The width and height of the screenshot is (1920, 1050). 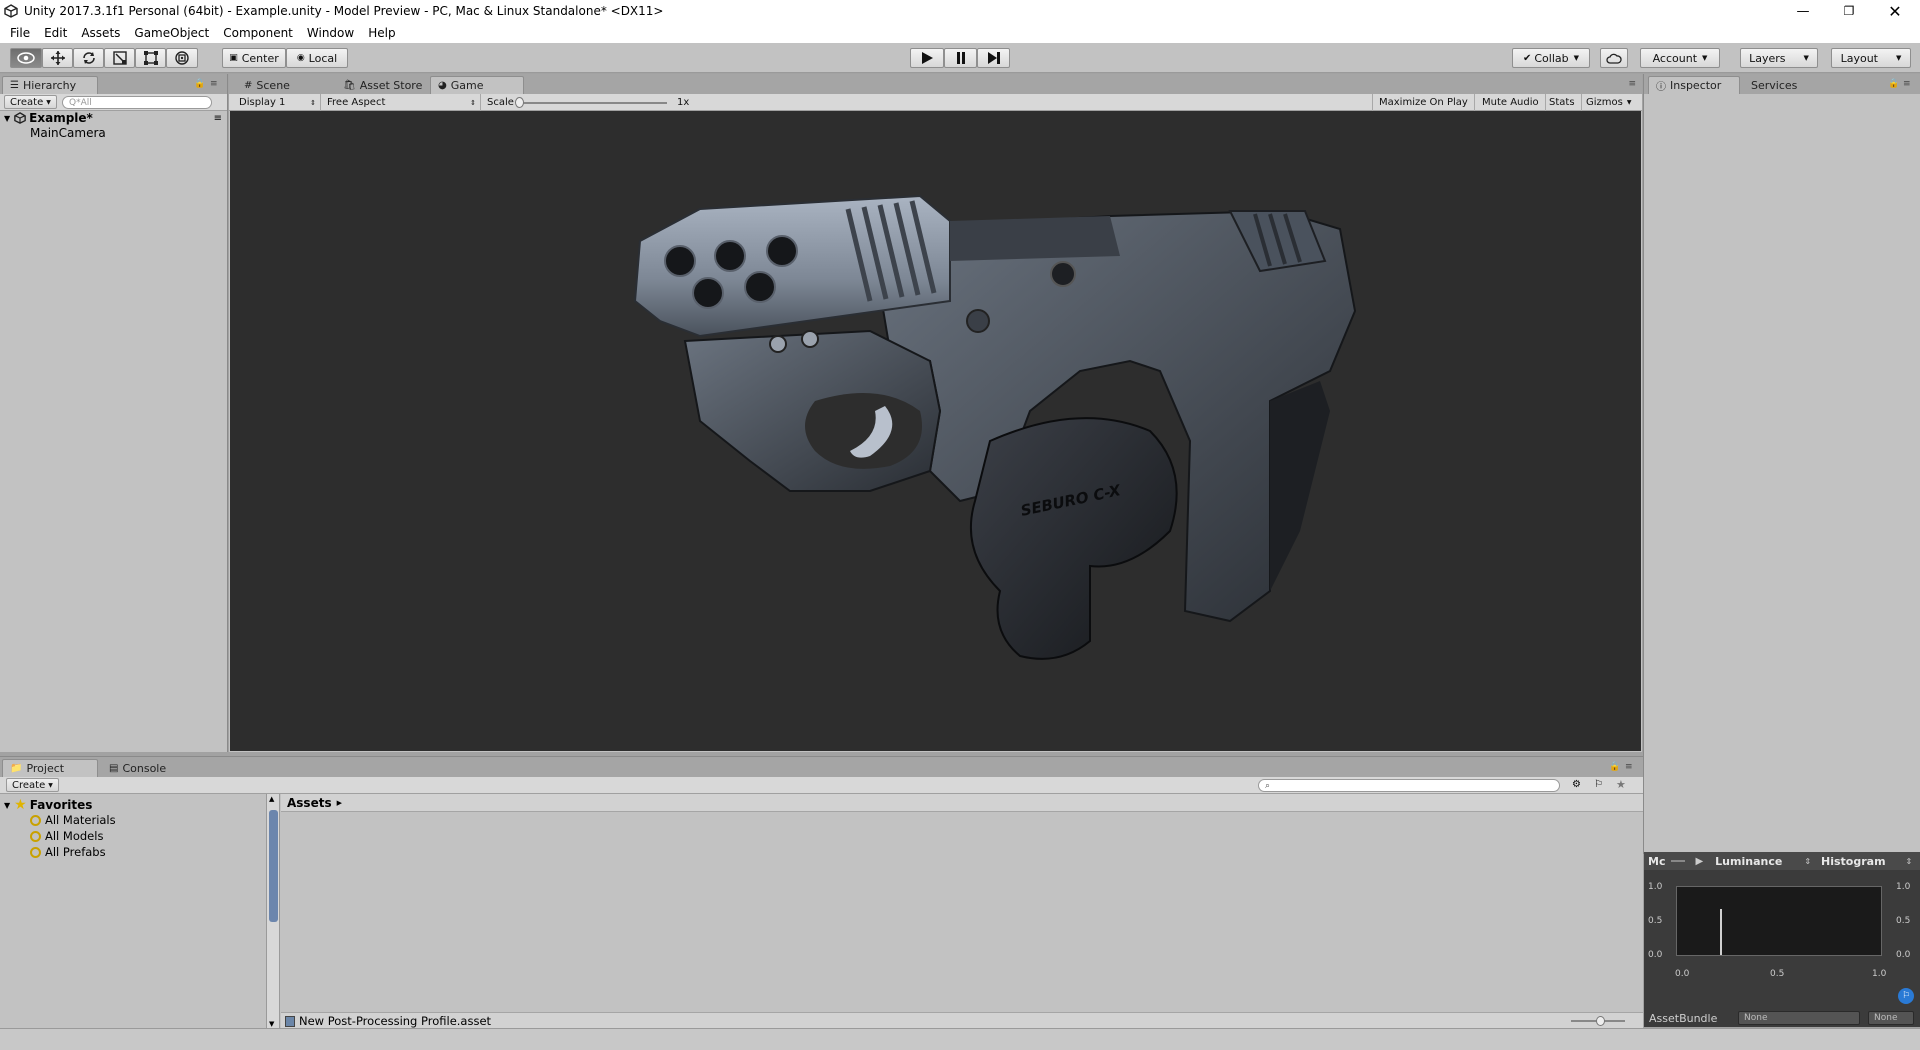 What do you see at coordinates (119, 58) in the screenshot?
I see `scale-tool-button` at bounding box center [119, 58].